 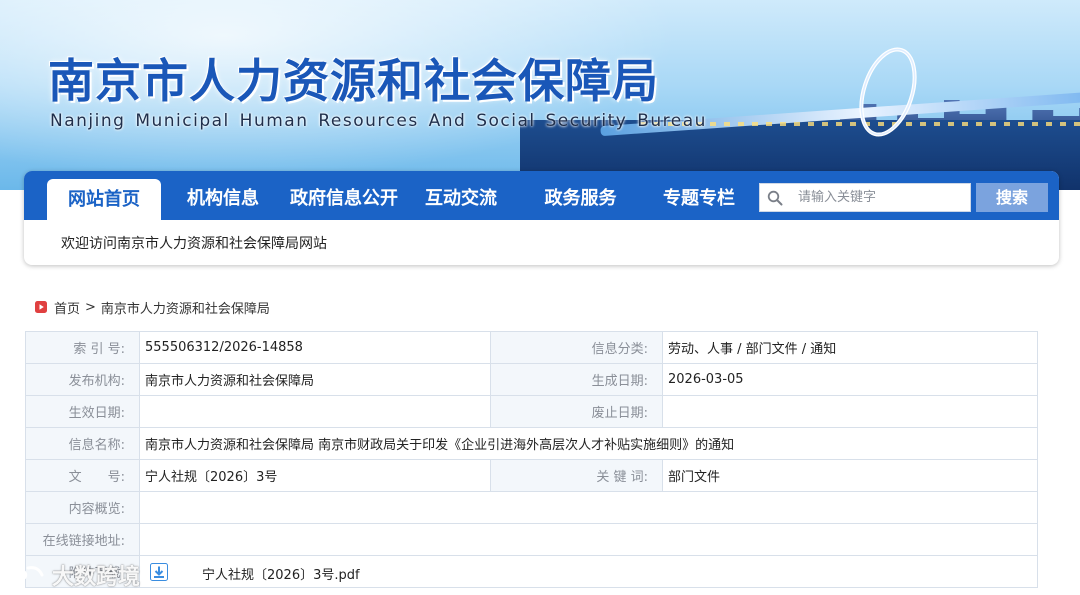 I want to click on document-number-value: 宁人社规〔2026〕3号, so click(x=315, y=475).